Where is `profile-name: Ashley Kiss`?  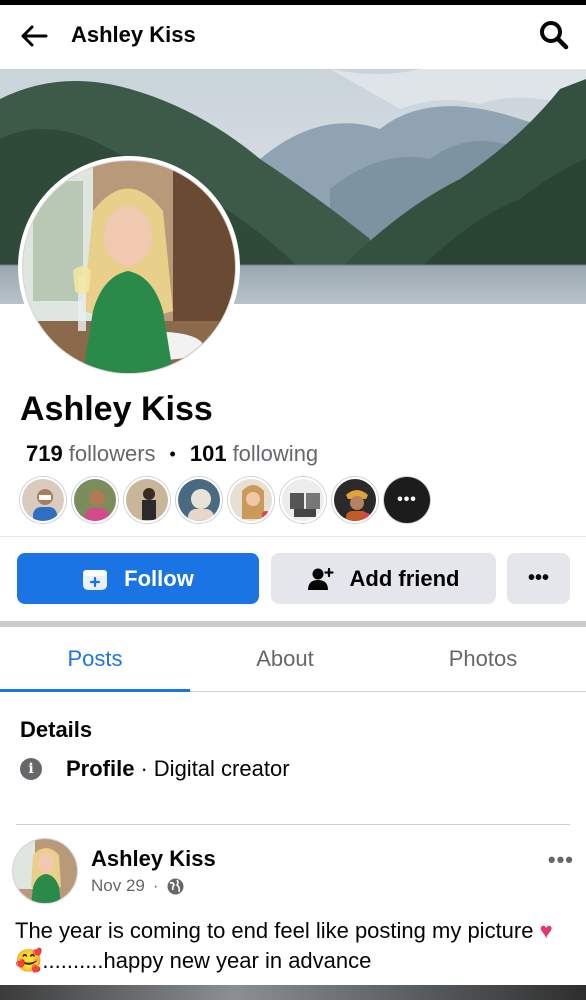
profile-name: Ashley Kiss is located at coordinates (116, 409).